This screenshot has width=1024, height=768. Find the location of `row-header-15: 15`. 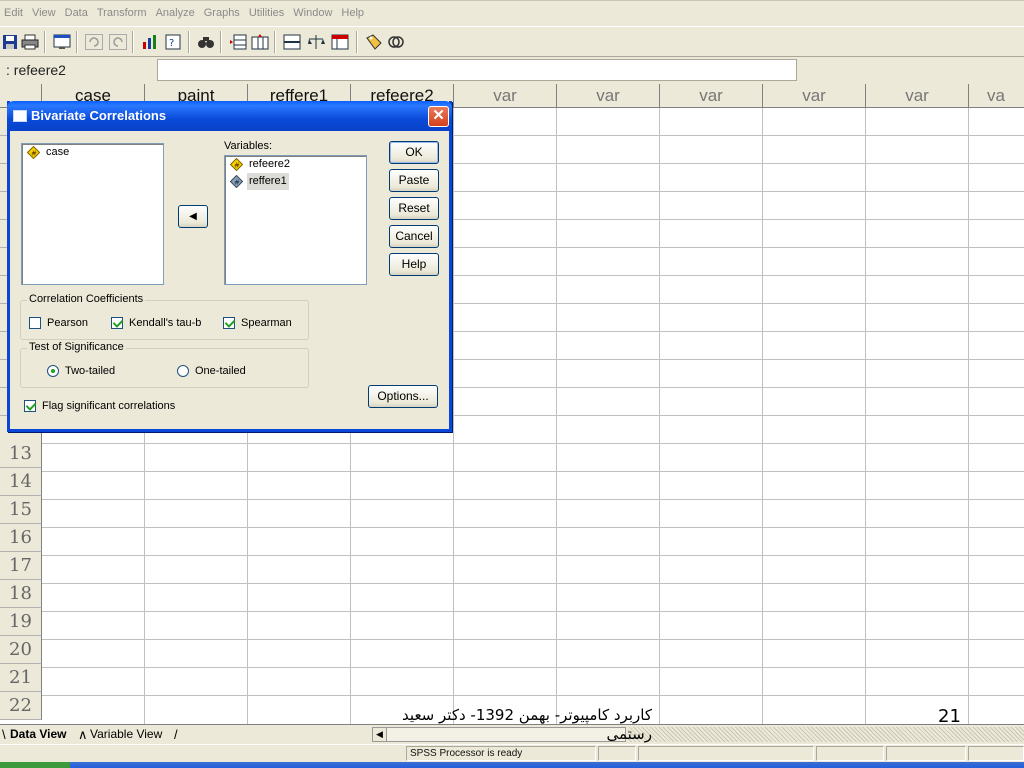

row-header-15: 15 is located at coordinates (21, 510).